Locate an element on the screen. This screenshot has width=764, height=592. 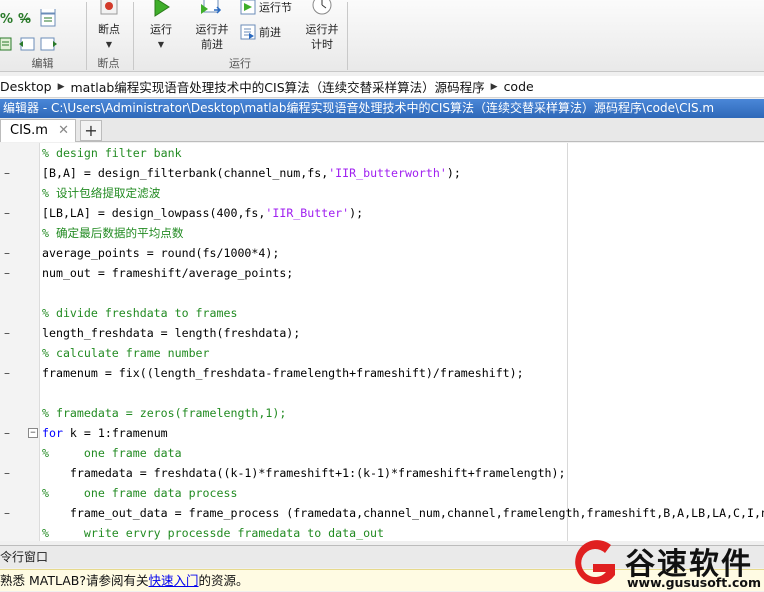
run-and-time-button: 运行并 计时 is located at coordinates (322, 26).